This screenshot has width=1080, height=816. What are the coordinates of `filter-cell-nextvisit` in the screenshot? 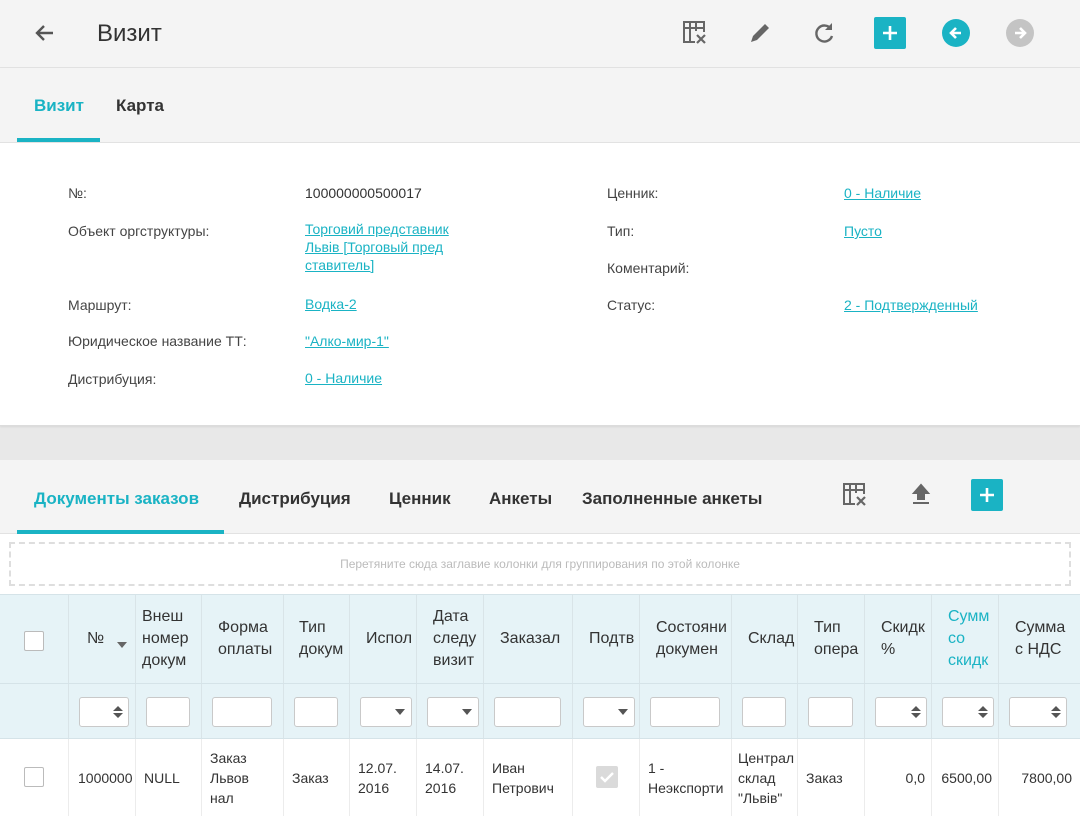 It's located at (450, 711).